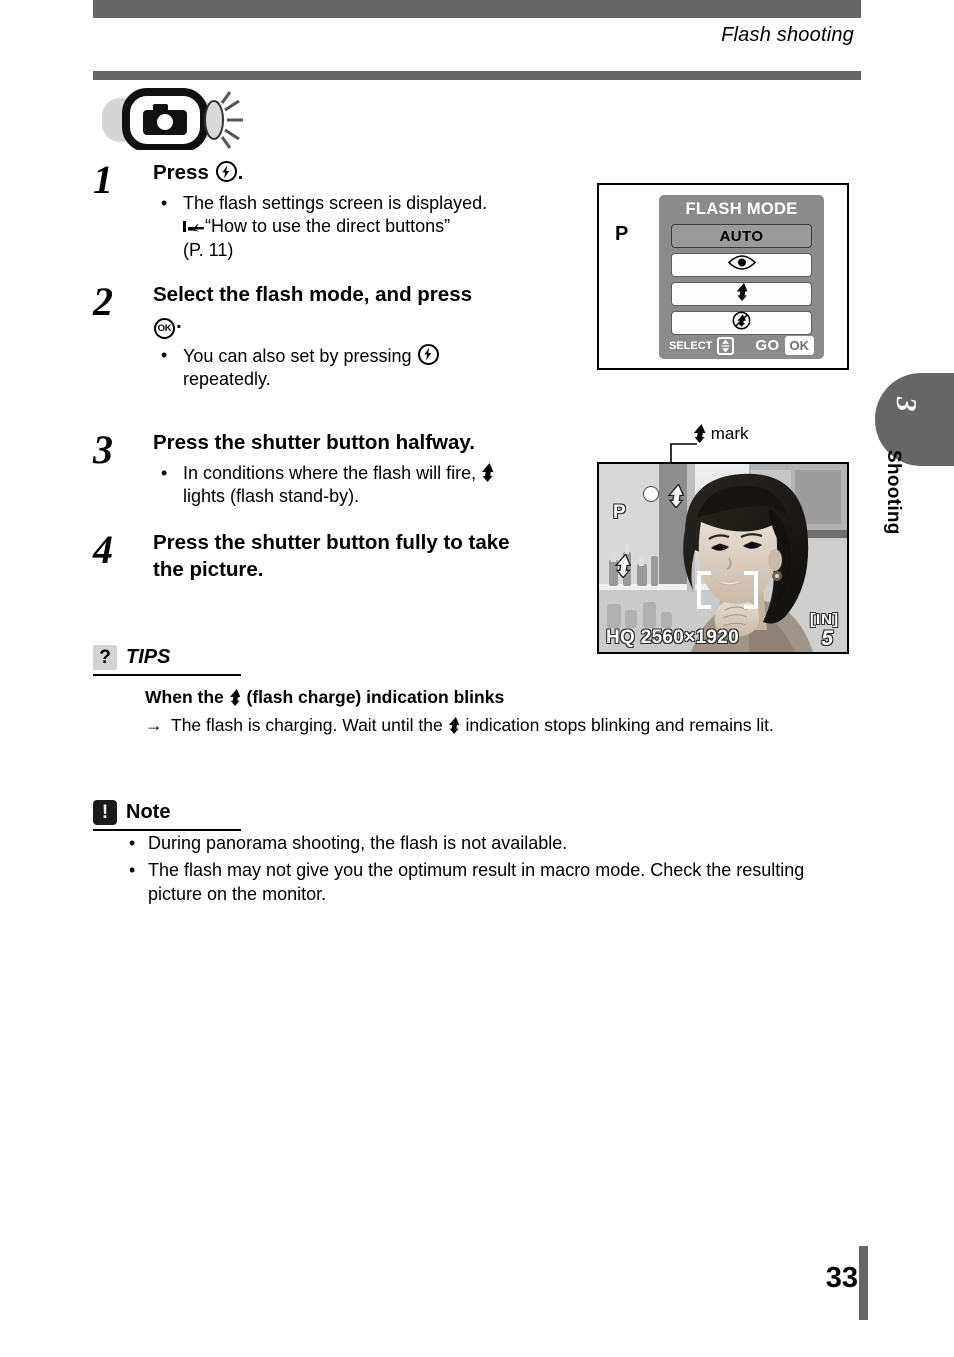 The height and width of the screenshot is (1357, 954). Describe the element at coordinates (103, 301) in the screenshot. I see `step-number: 2` at that location.